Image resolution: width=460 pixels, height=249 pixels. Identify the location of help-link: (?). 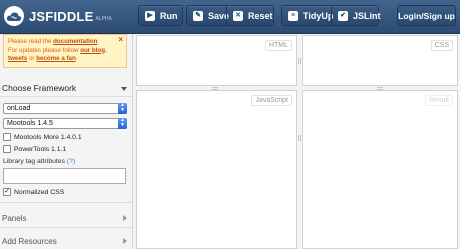
(71, 161).